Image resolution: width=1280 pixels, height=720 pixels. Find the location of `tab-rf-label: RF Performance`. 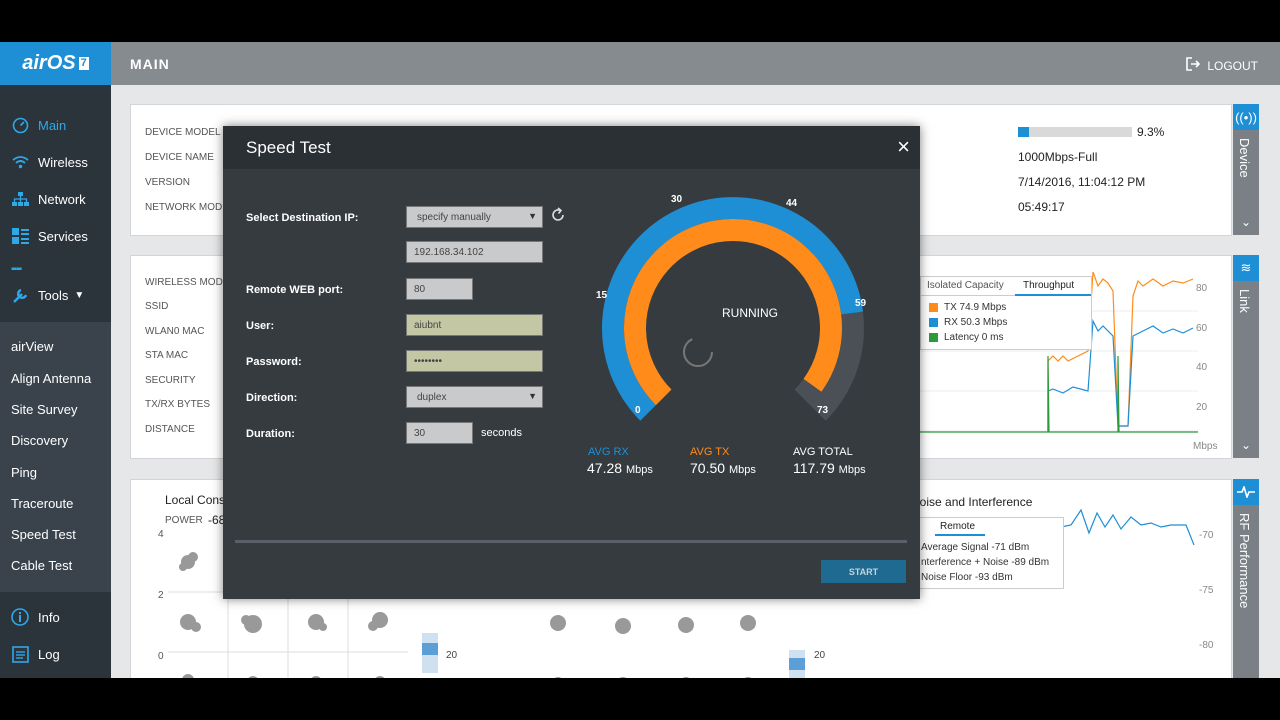

tab-rf-label: RF Performance is located at coordinates (1244, 561).